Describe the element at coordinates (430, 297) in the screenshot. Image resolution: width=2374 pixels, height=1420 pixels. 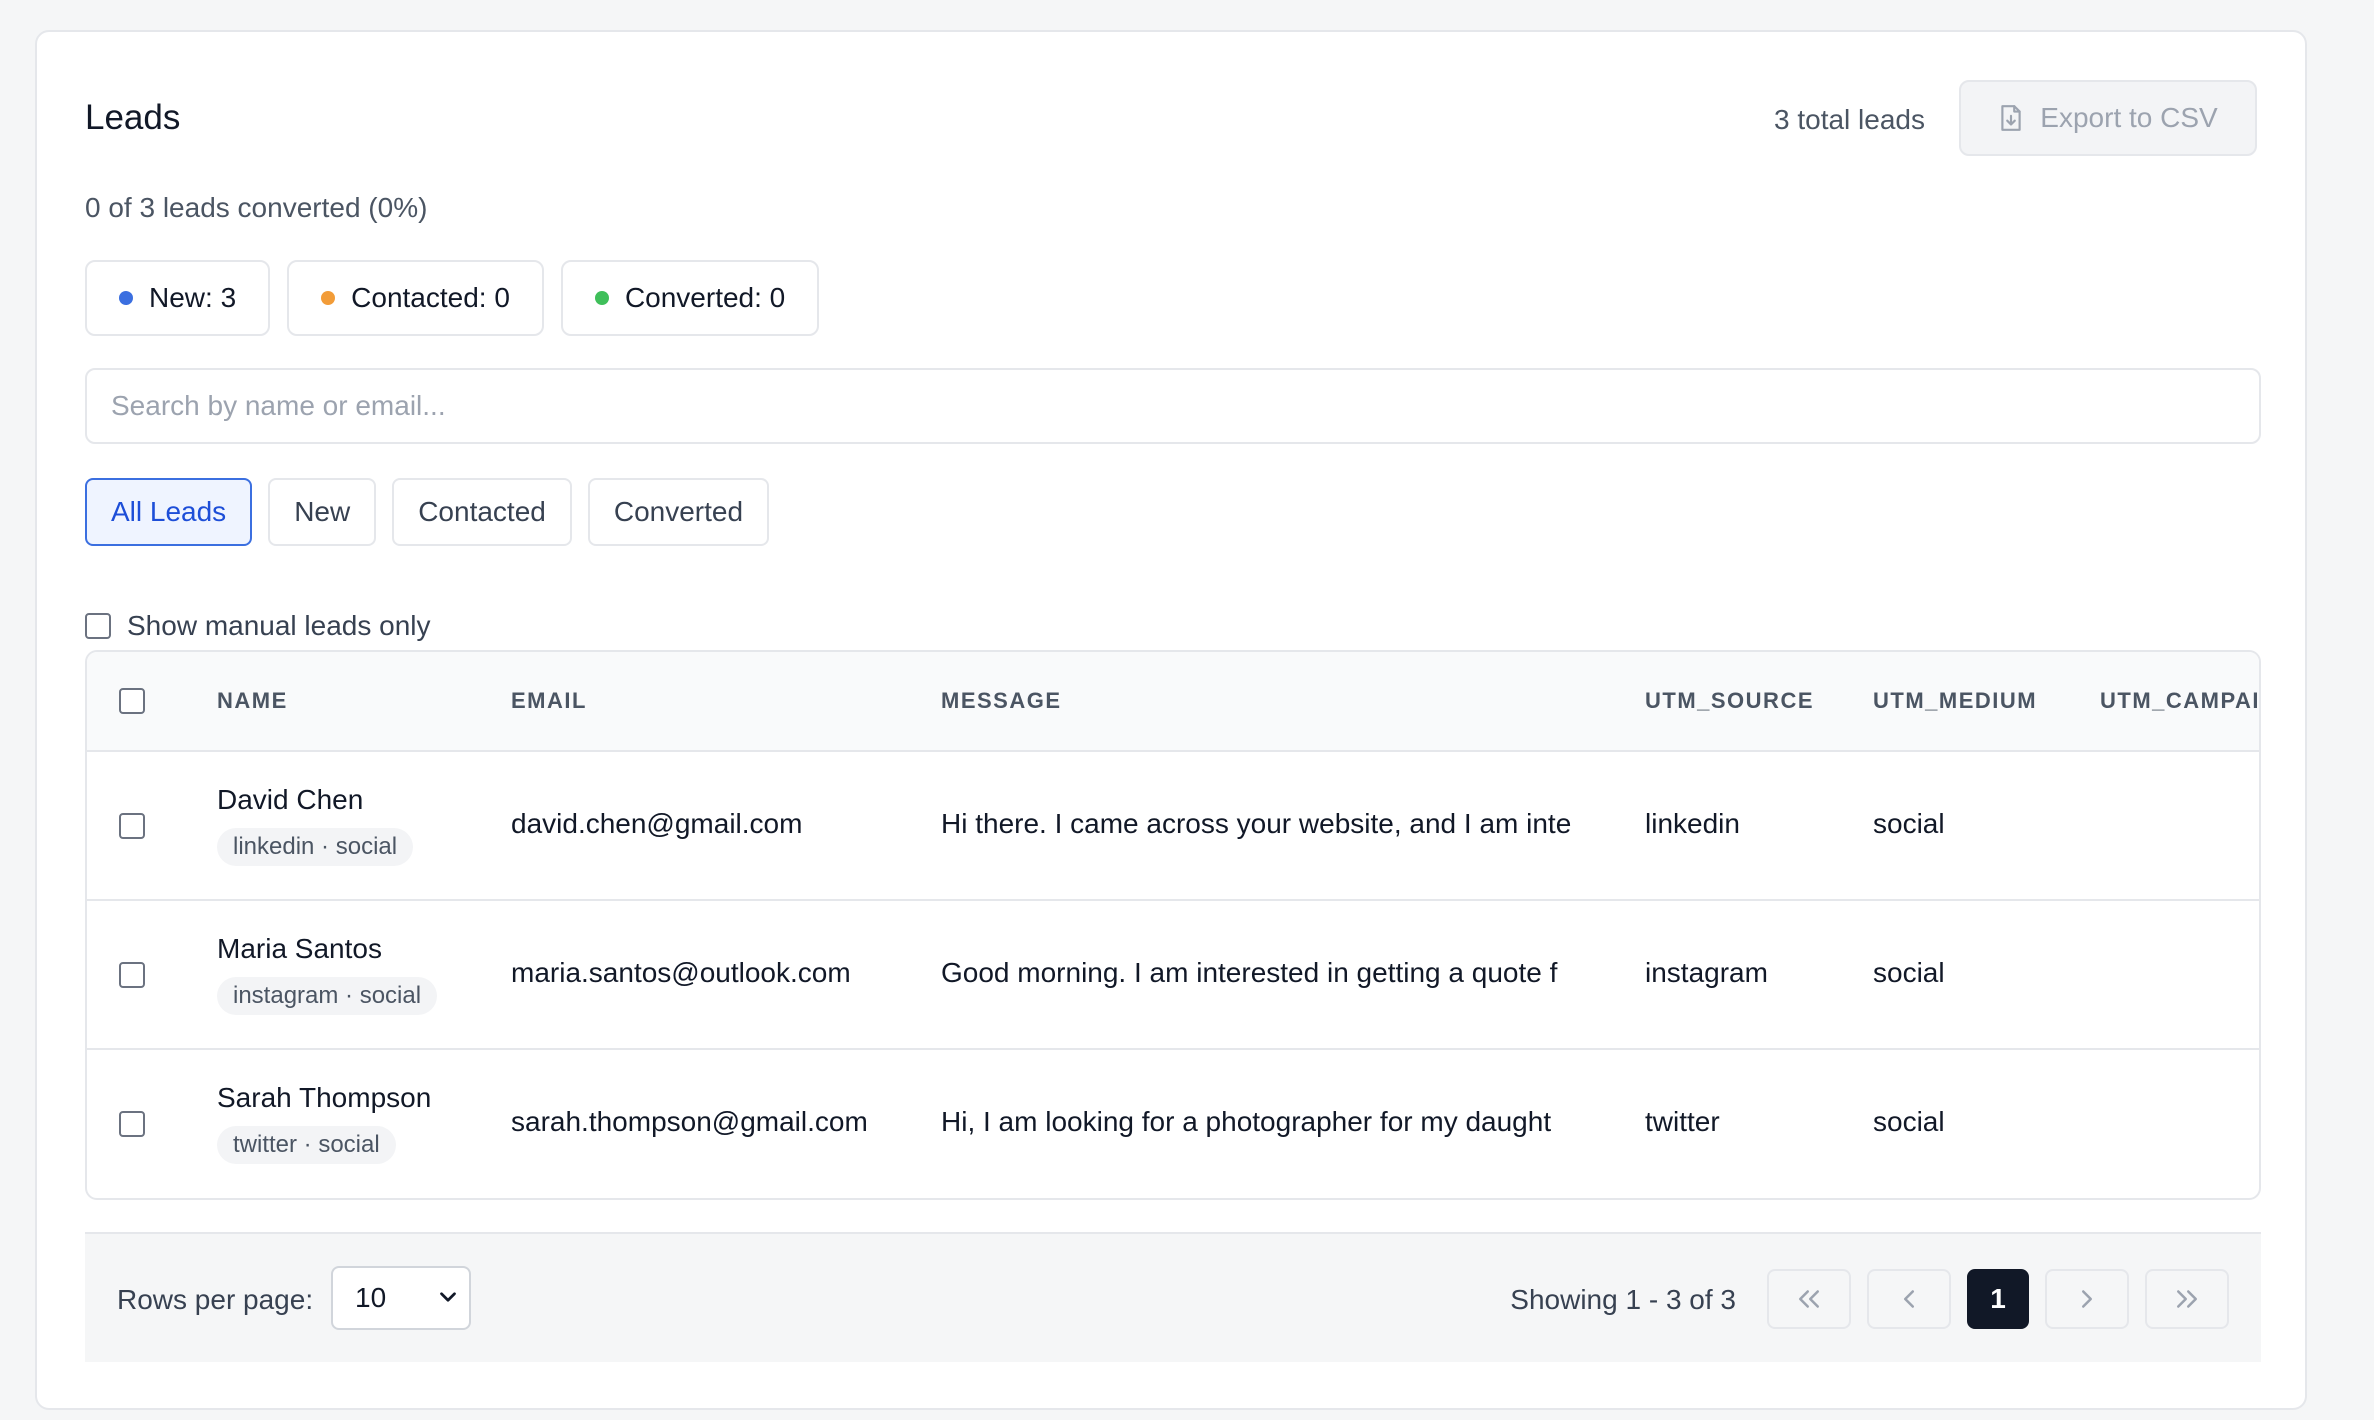
I see `status-pill-label: Contacted: 0` at that location.